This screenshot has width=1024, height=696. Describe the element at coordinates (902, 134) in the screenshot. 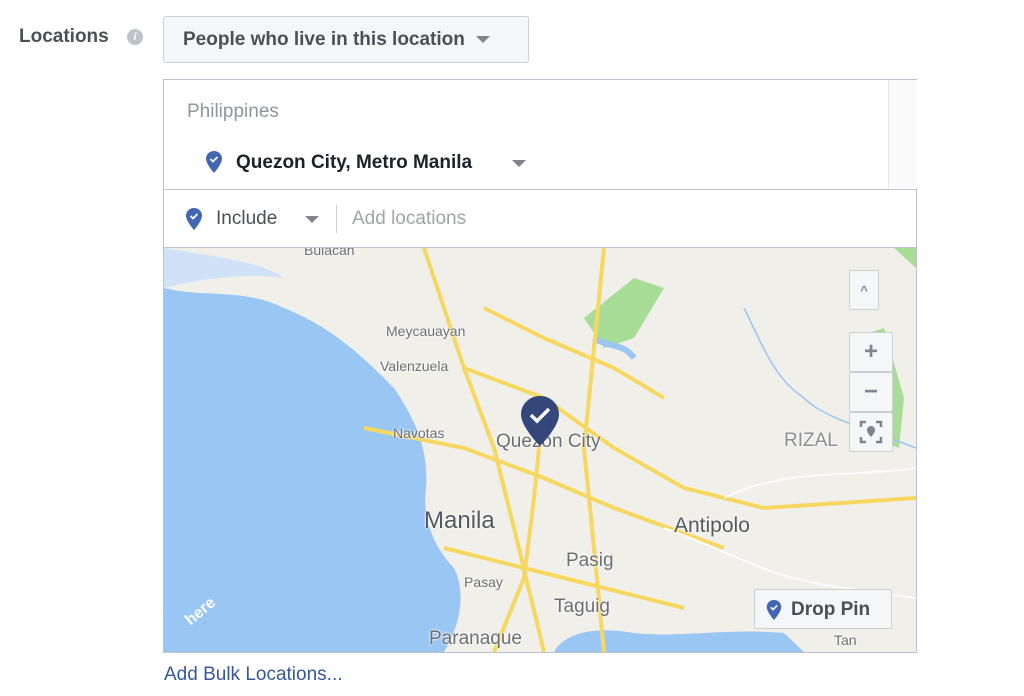

I see `selected-list-scrollbar` at that location.